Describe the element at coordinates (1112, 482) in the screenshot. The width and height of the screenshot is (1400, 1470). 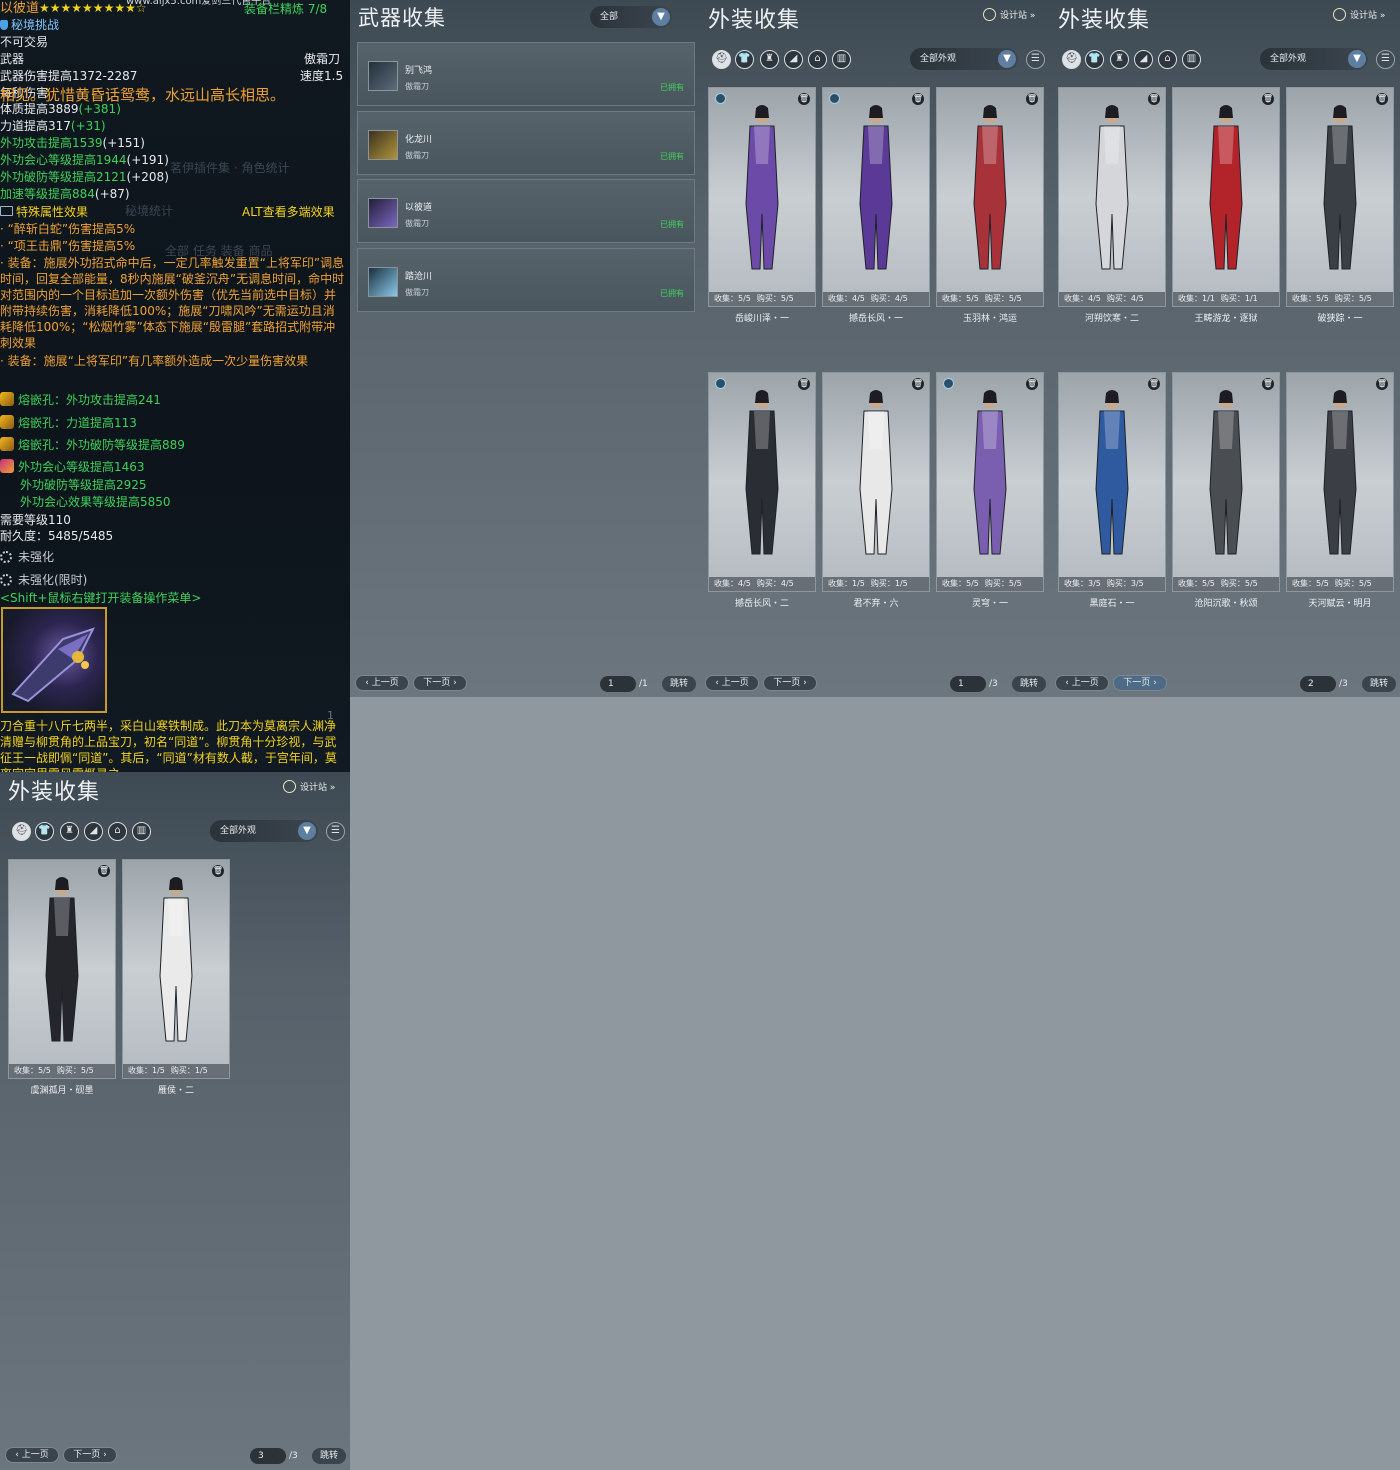
I see `outfit-card: 🗑 收集：3/5 购买：3/5` at that location.